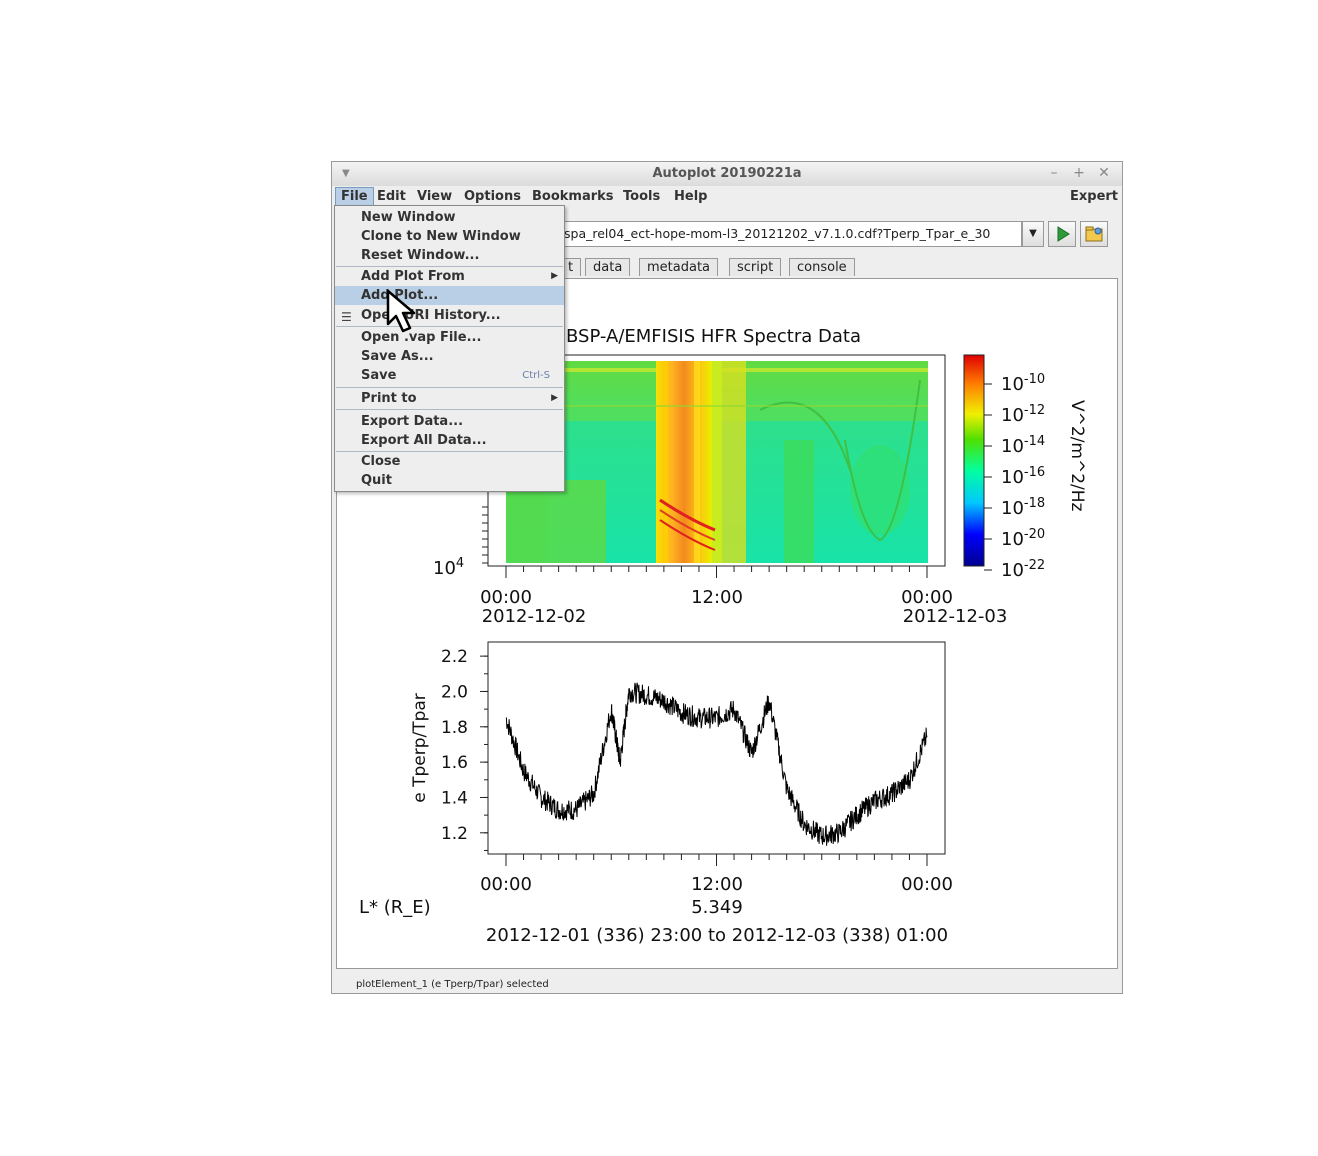 The width and height of the screenshot is (1318, 1156). Describe the element at coordinates (379, 375) in the screenshot. I see `menu-item-label: Save` at that location.